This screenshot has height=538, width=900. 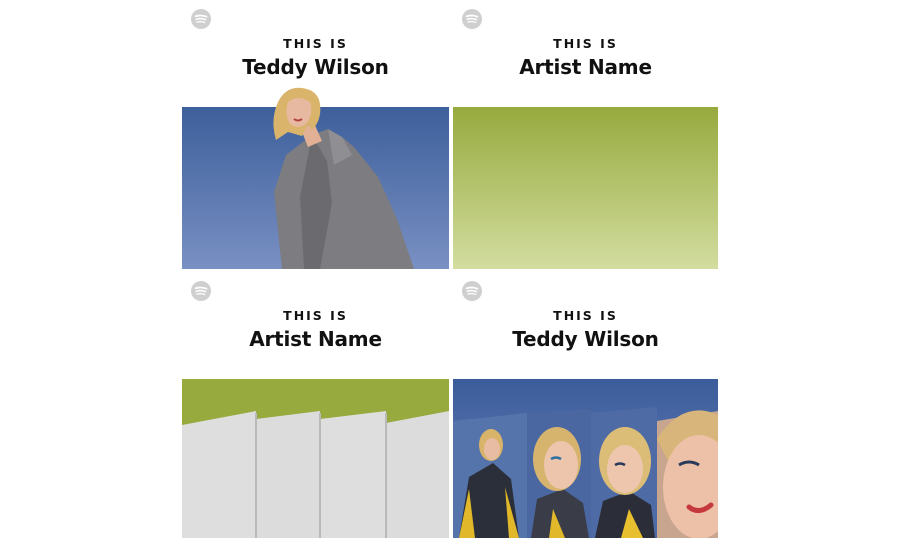 I want to click on playlist-card-2: THIS IS Artist Name, so click(x=585, y=134).